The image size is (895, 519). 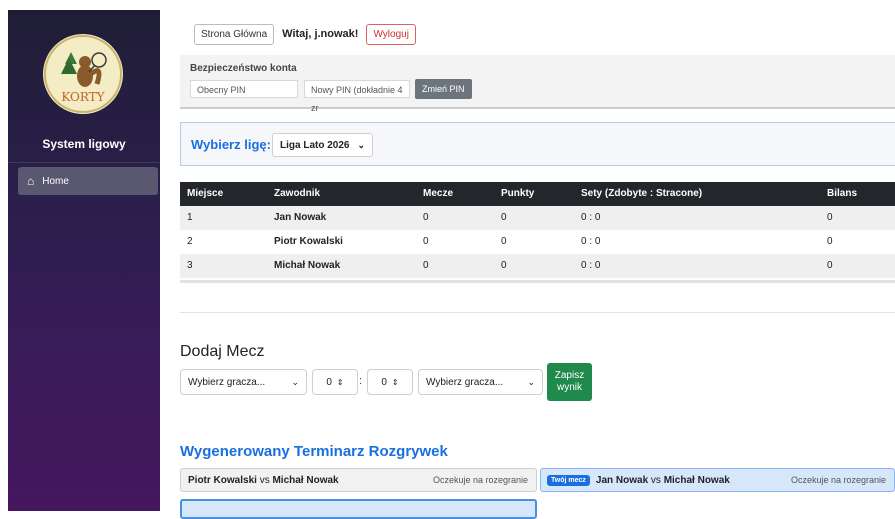 I want to click on match-players: Piotr Kowalski vs Michał Nowak, so click(x=263, y=480).